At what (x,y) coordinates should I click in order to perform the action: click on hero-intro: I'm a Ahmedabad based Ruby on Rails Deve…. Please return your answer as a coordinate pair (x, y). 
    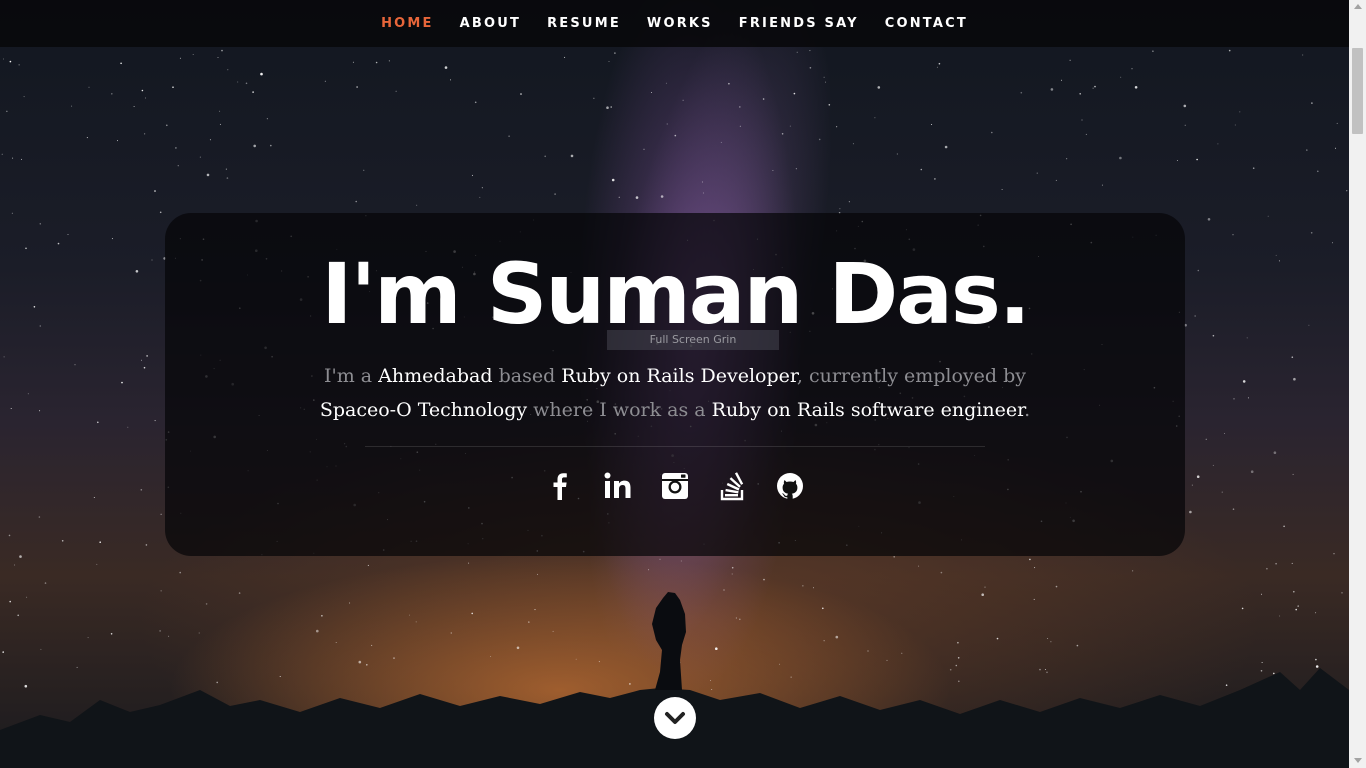
    Looking at the image, I should click on (675, 393).